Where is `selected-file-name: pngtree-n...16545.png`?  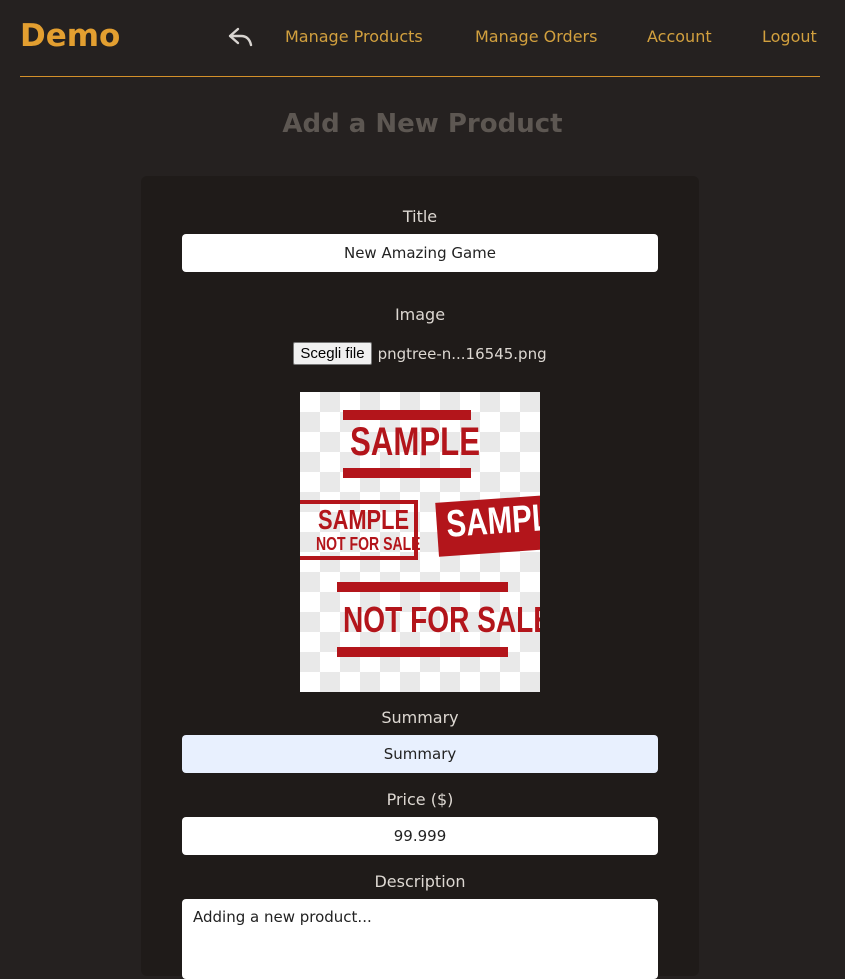
selected-file-name: pngtree-n...16545.png is located at coordinates (462, 353).